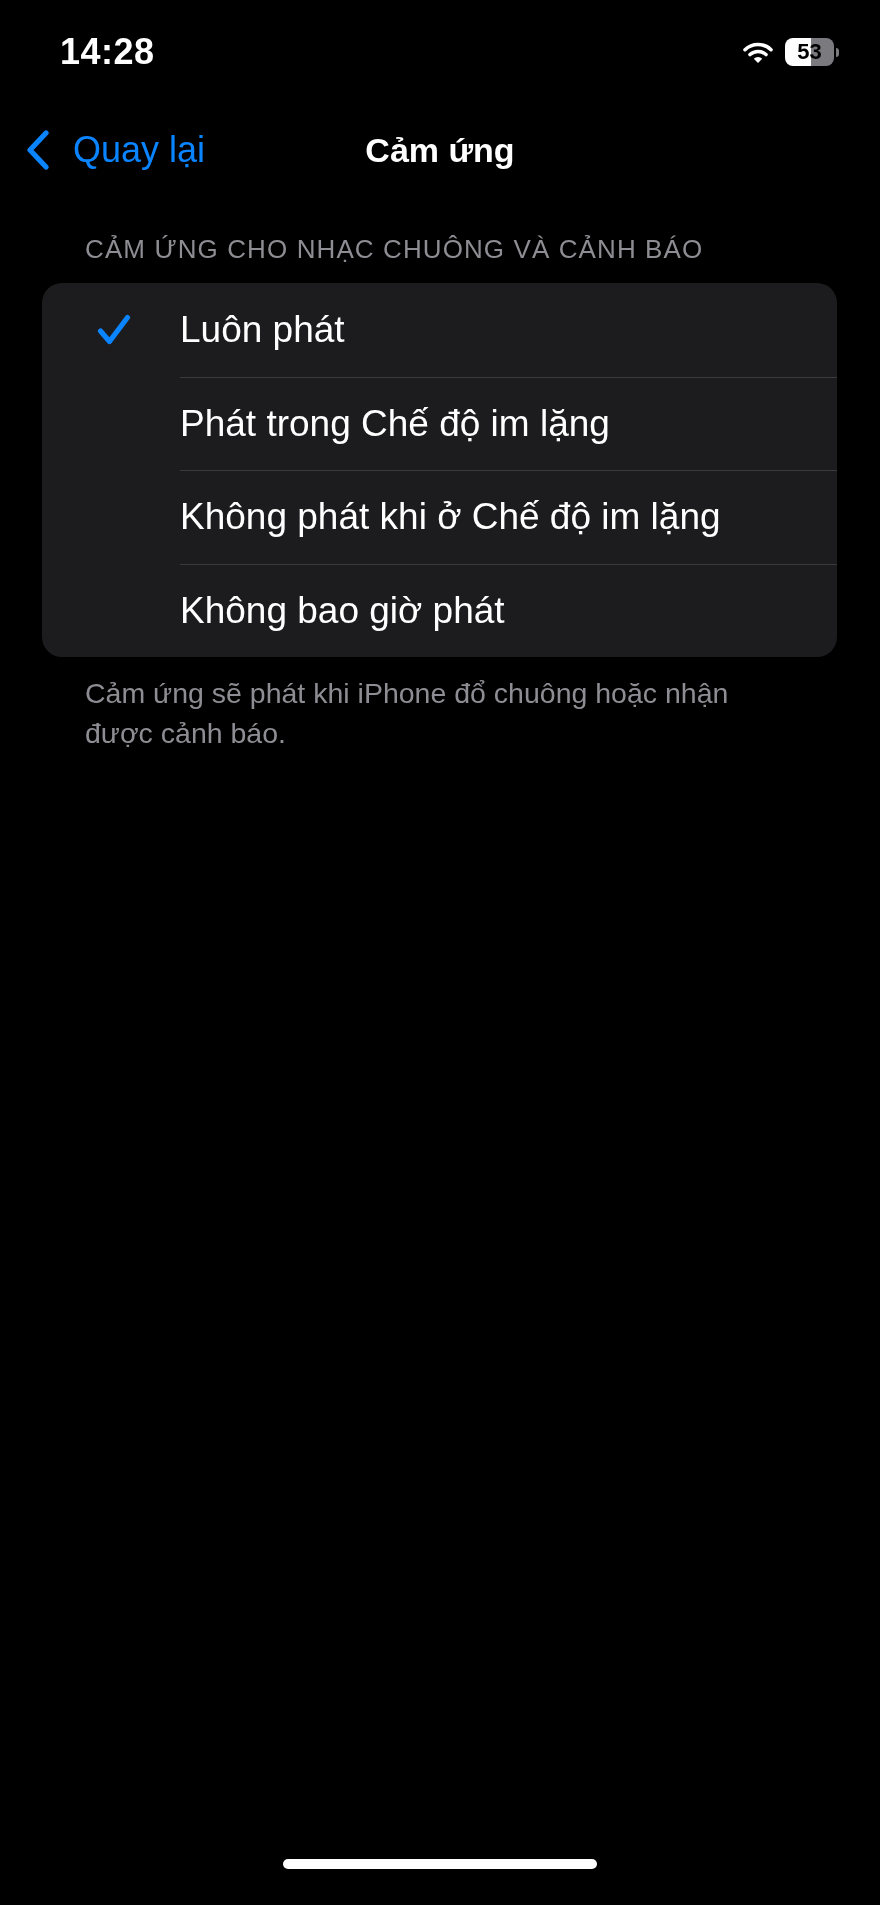 The height and width of the screenshot is (1905, 880). Describe the element at coordinates (439, 610) in the screenshot. I see `option-row: Không bao giờ phát` at that location.